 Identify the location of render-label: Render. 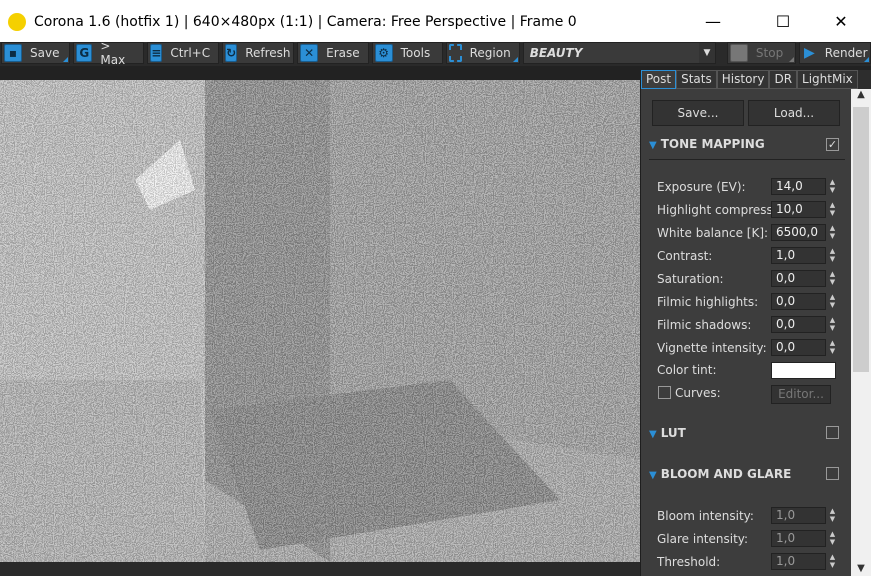
(846, 53).